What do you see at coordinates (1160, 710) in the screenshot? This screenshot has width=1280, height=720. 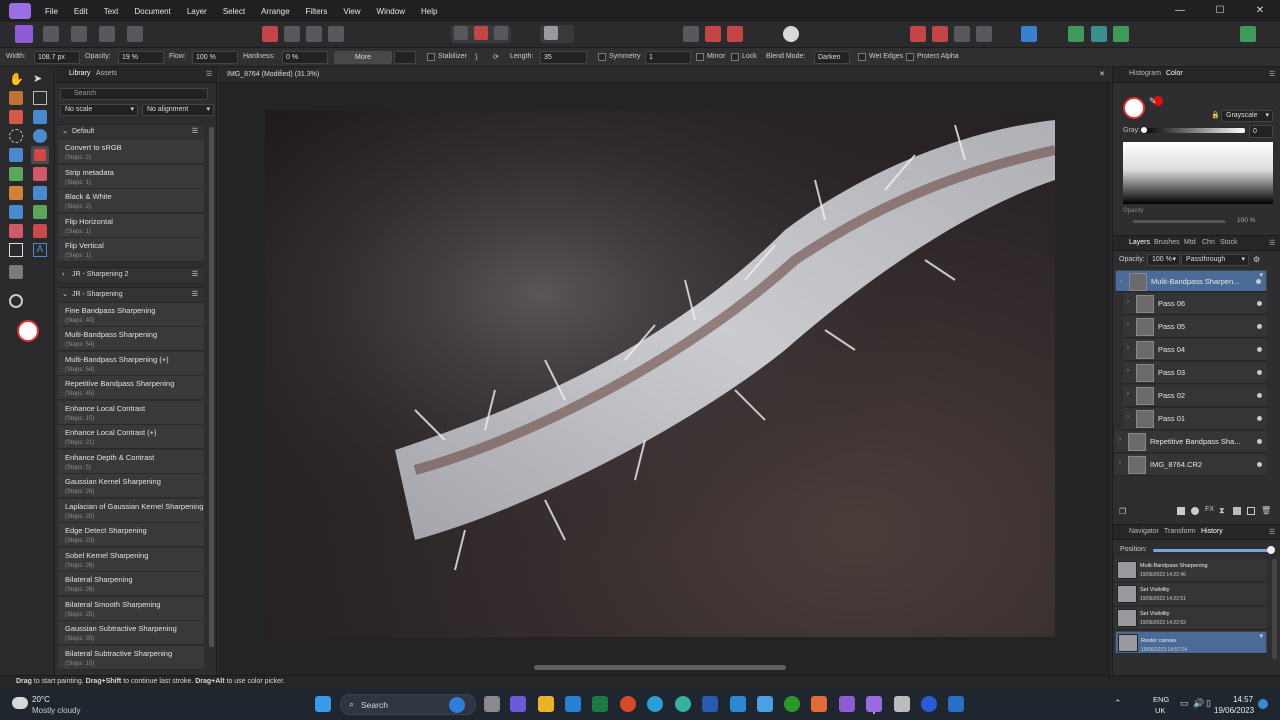 I see `input-region: UK` at bounding box center [1160, 710].